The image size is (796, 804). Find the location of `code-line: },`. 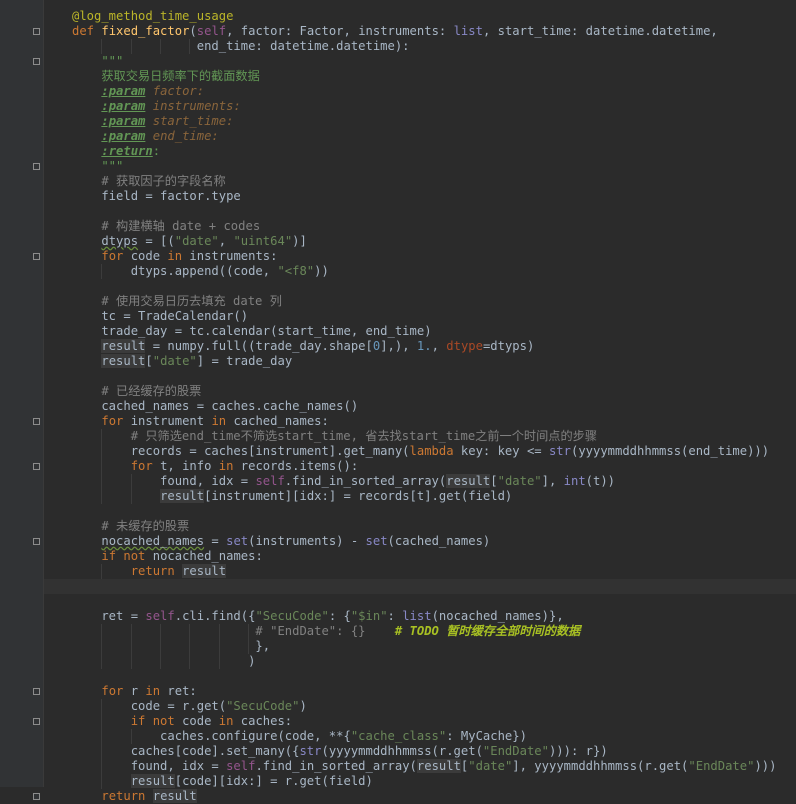

code-line: }, is located at coordinates (157, 646).